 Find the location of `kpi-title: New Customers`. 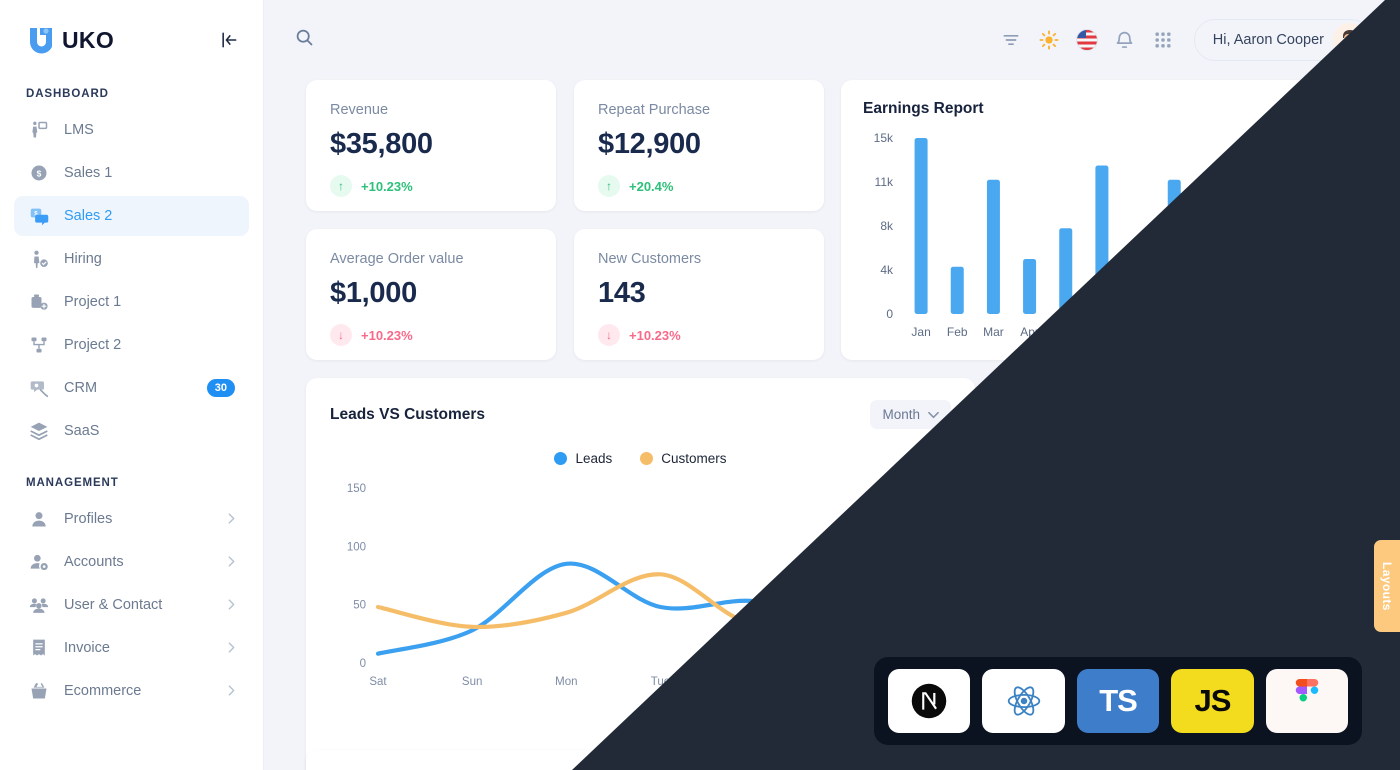

kpi-title: New Customers is located at coordinates (650, 259).